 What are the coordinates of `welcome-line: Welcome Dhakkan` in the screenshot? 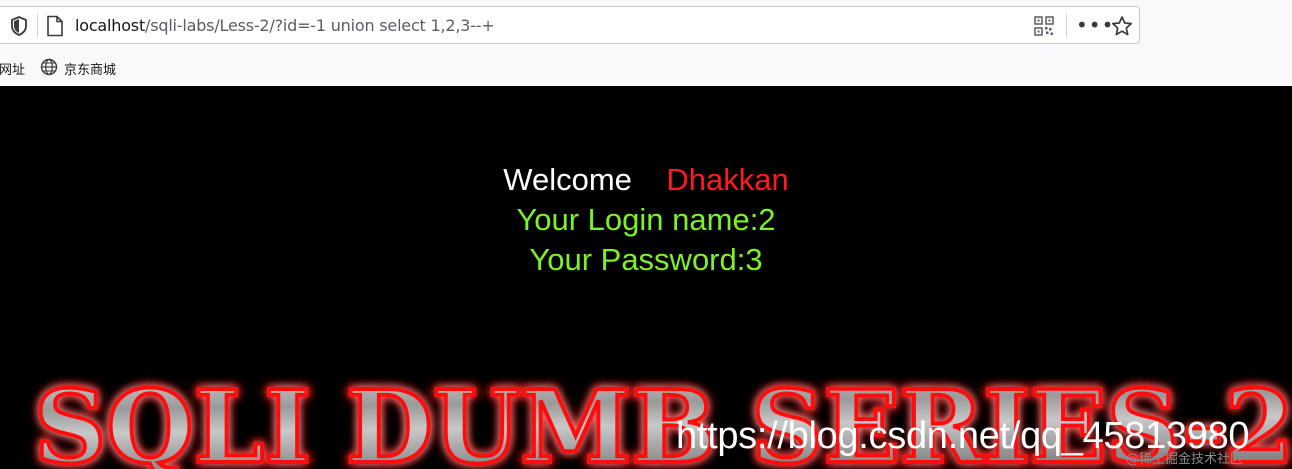 It's located at (646, 180).